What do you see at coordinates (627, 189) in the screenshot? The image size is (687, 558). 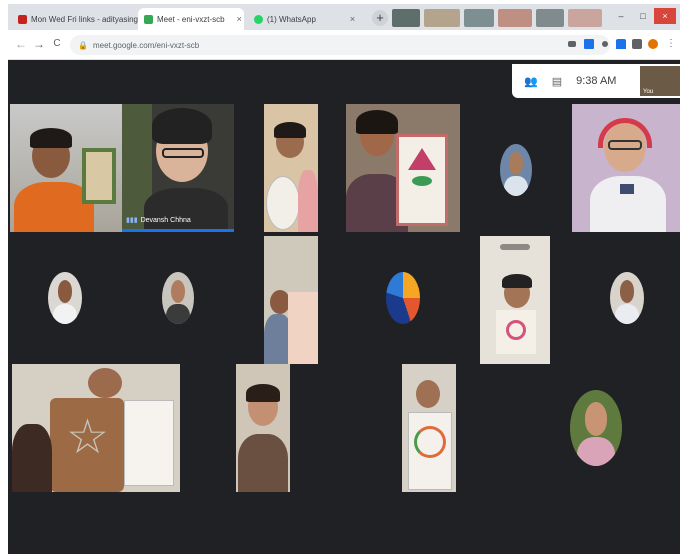 I see `bow-tie-icon` at bounding box center [627, 189].